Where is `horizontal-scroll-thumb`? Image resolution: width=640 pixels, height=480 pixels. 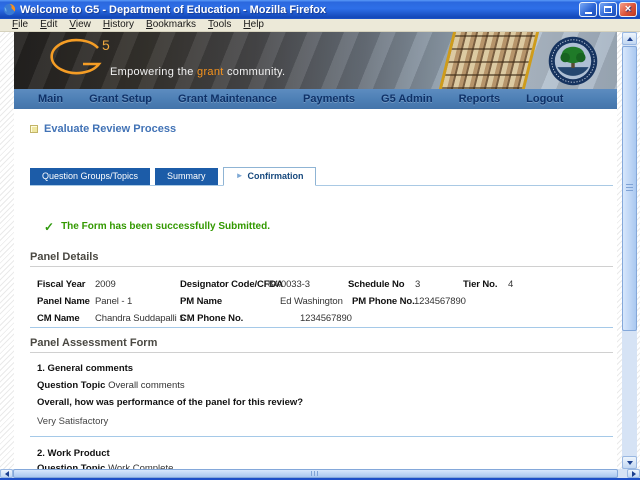
horizontal-scroll-thumb is located at coordinates (315, 473).